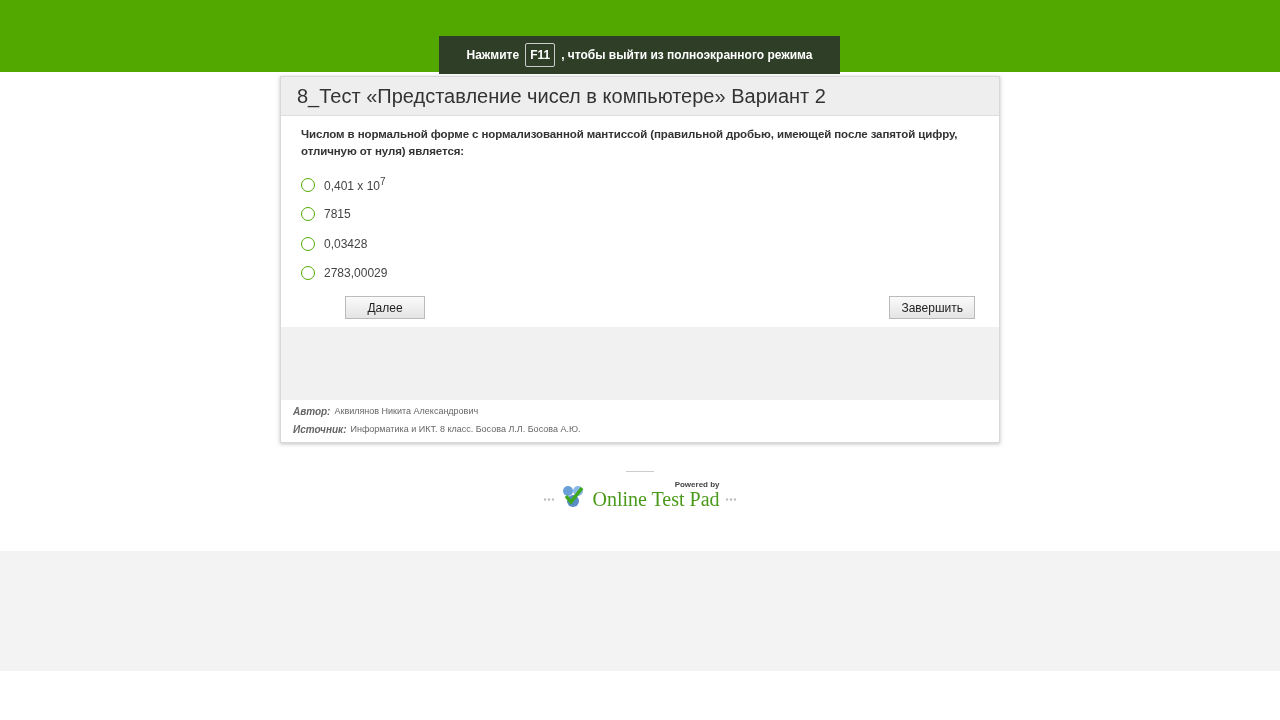 This screenshot has width=1280, height=720. Describe the element at coordinates (406, 411) in the screenshot. I see `meta-value: Аквилянов Никита Александрович` at that location.